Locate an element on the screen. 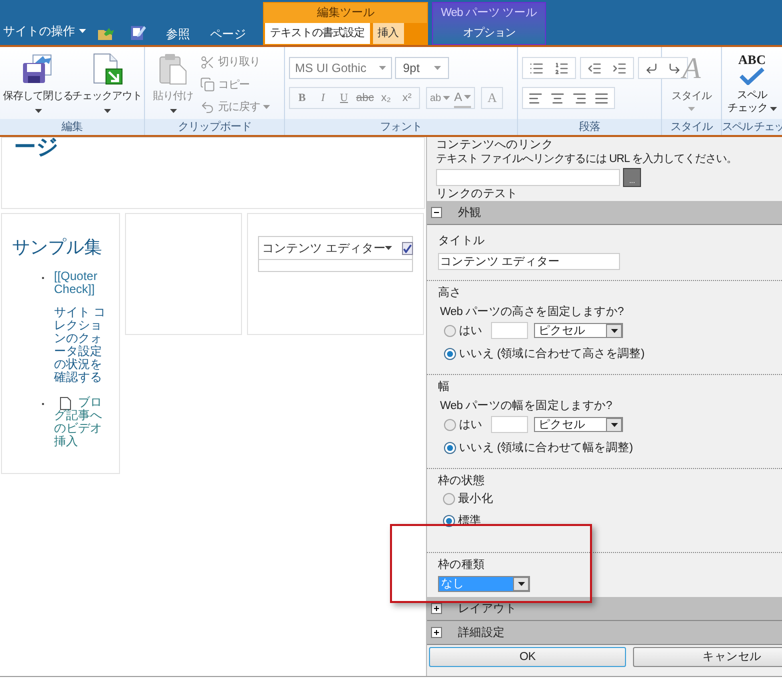 This screenshot has height=678, width=782. field-label: 枠の種類 is located at coordinates (462, 565).